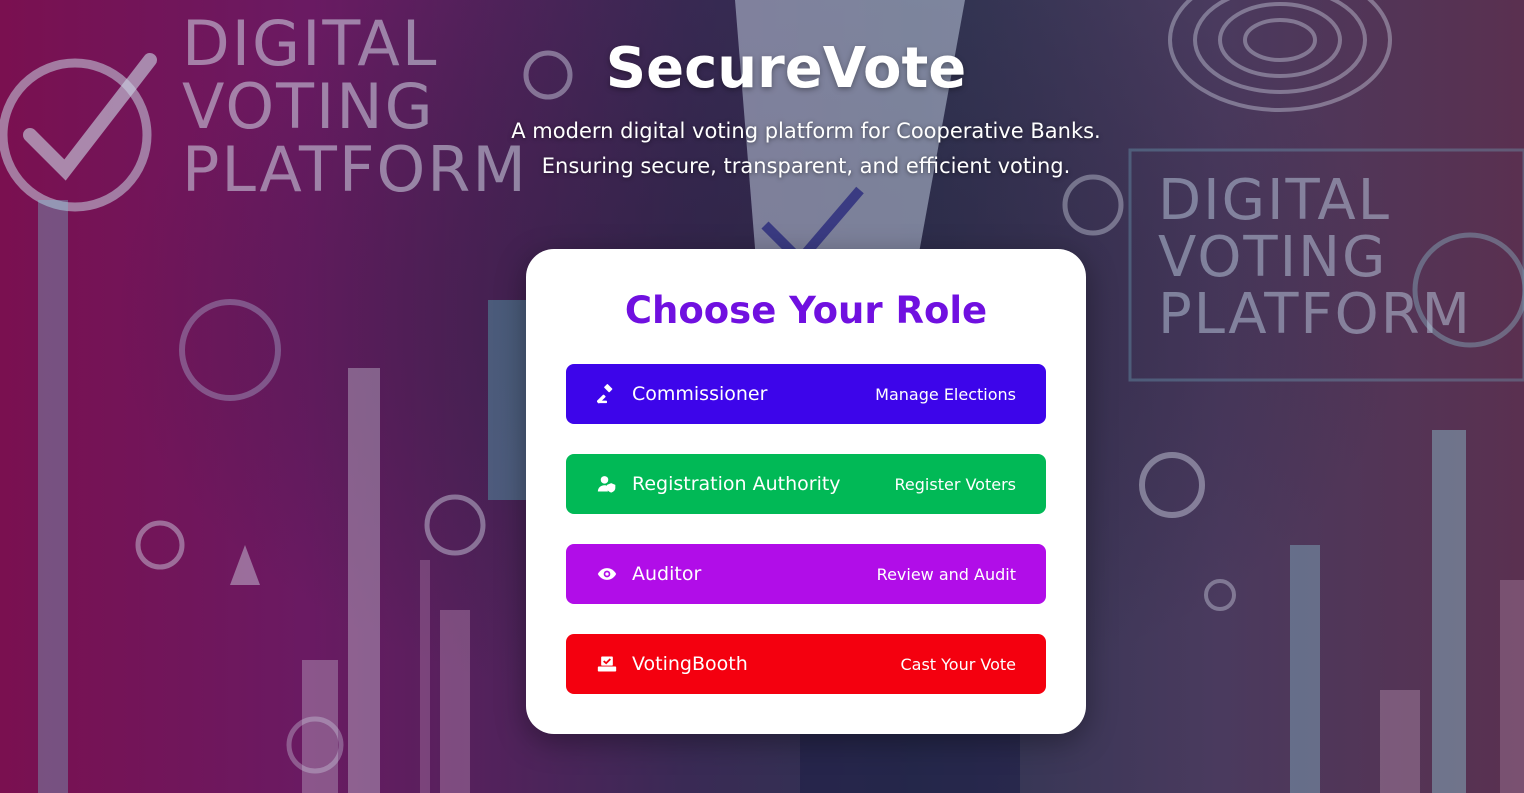  What do you see at coordinates (945, 394) in the screenshot?
I see `role-description: Manage Elections` at bounding box center [945, 394].